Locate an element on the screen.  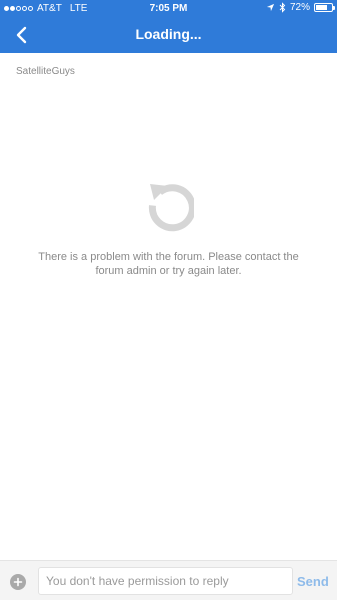
battery-percent: 72% is located at coordinates (299, 7).